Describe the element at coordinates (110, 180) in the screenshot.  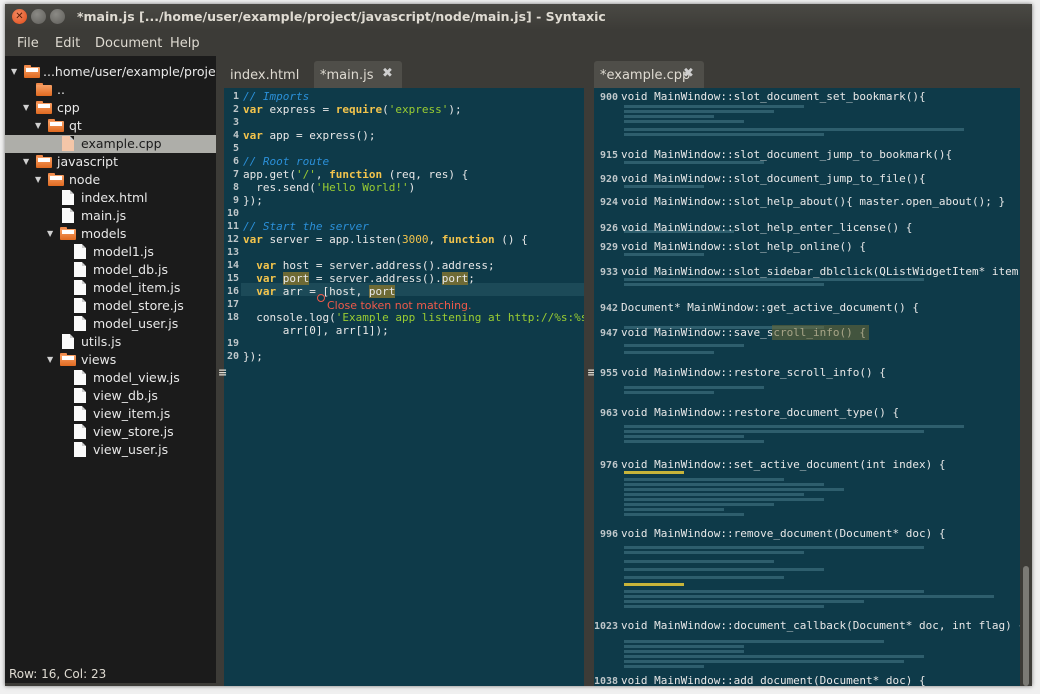
I see `tree-item-node: ▼ node` at that location.